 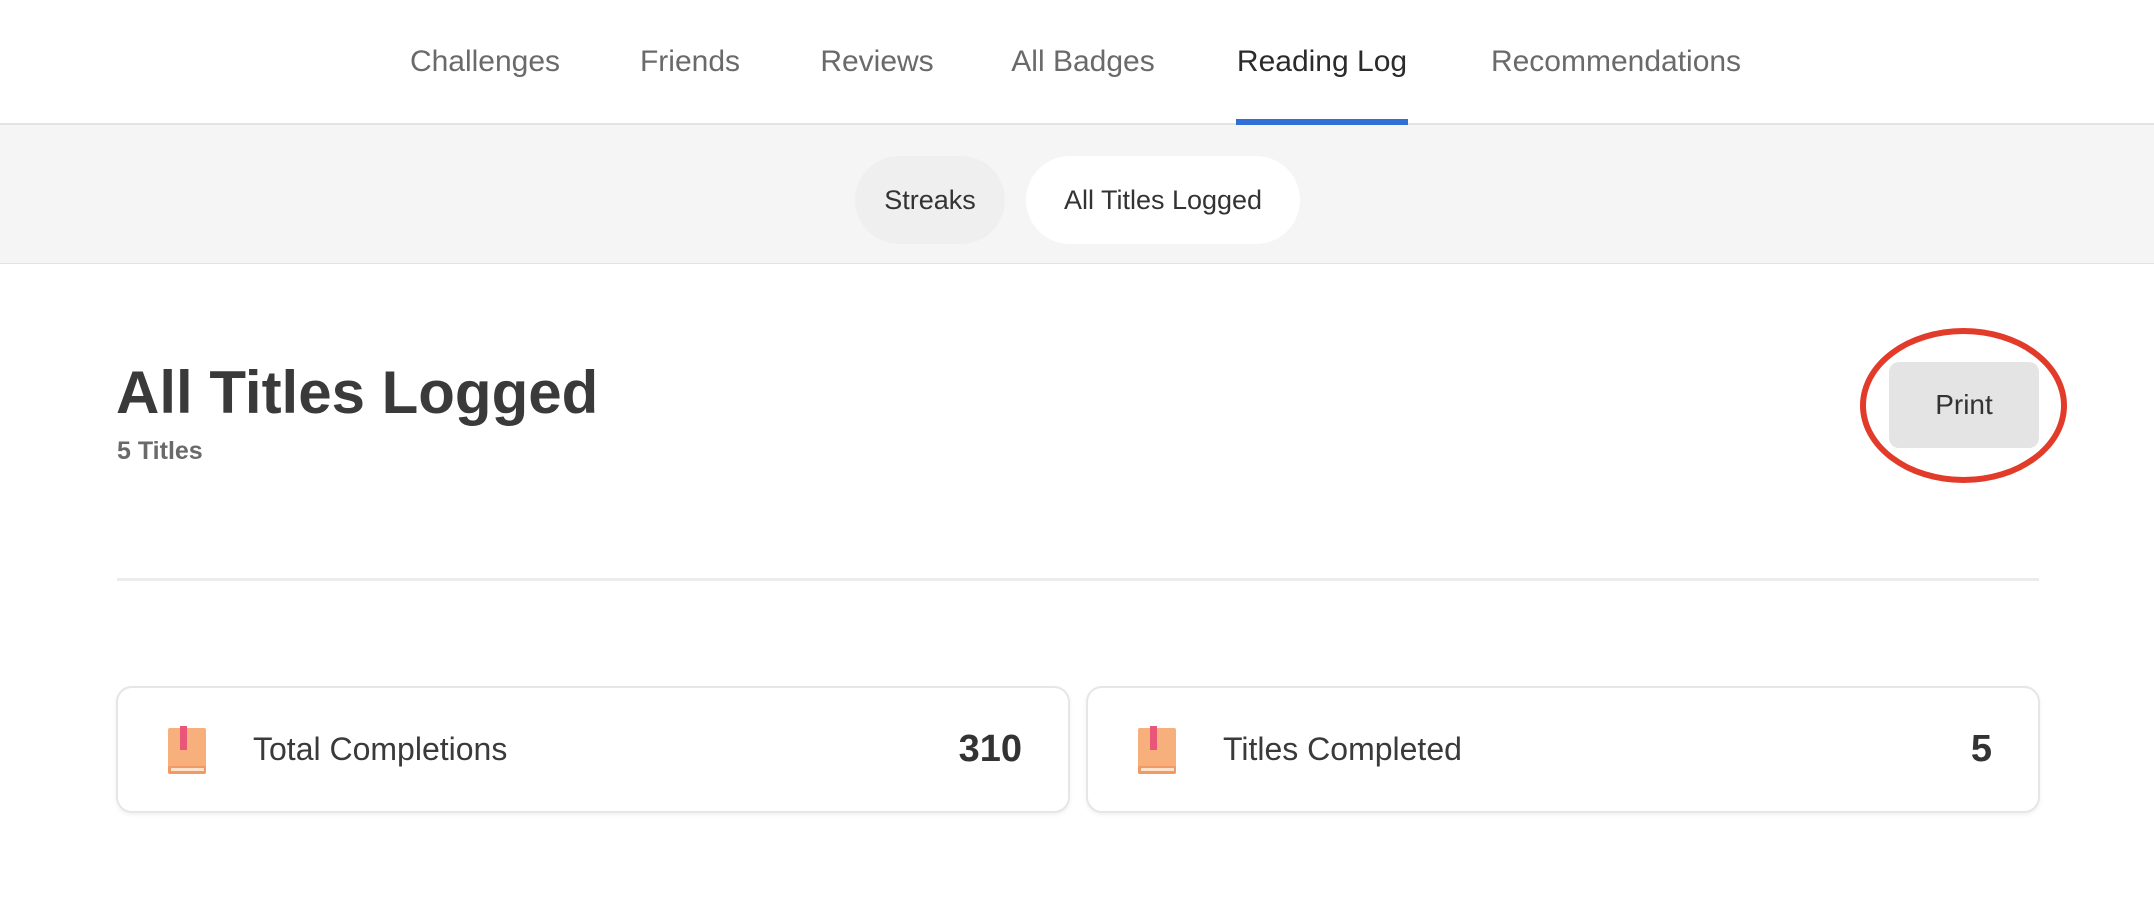 What do you see at coordinates (877, 62) in the screenshot?
I see `tab-reviews: Reviews` at bounding box center [877, 62].